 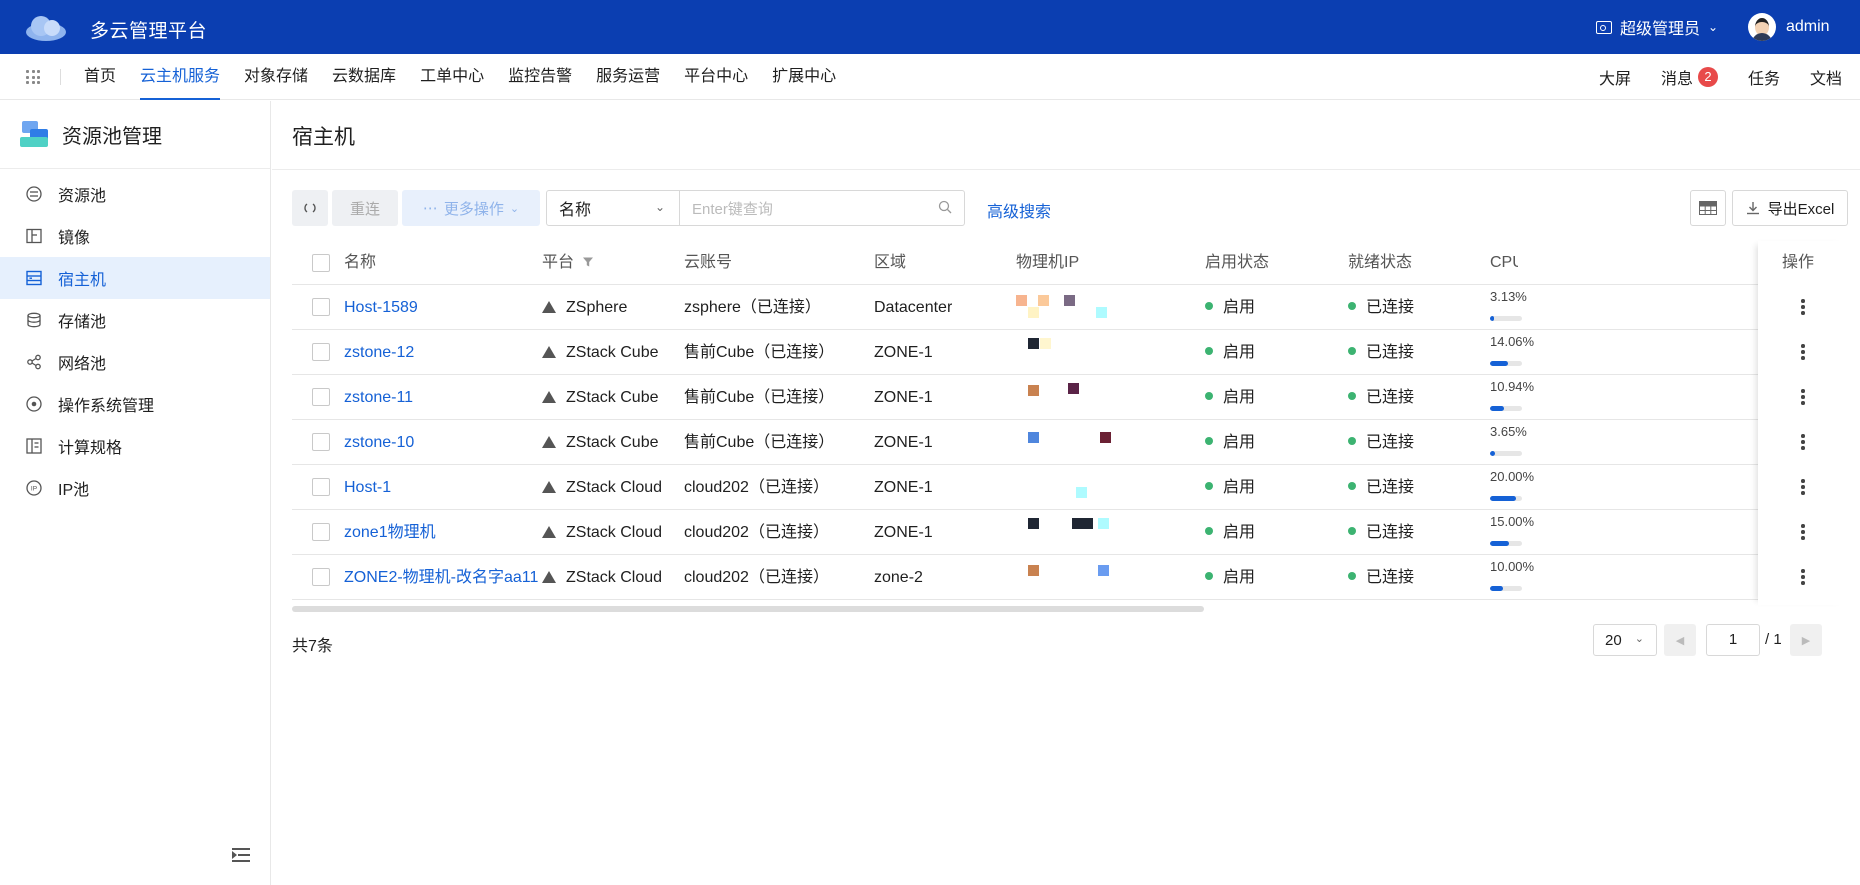 What do you see at coordinates (514, 208) in the screenshot?
I see `chevron-down-icon: ⌄` at bounding box center [514, 208].